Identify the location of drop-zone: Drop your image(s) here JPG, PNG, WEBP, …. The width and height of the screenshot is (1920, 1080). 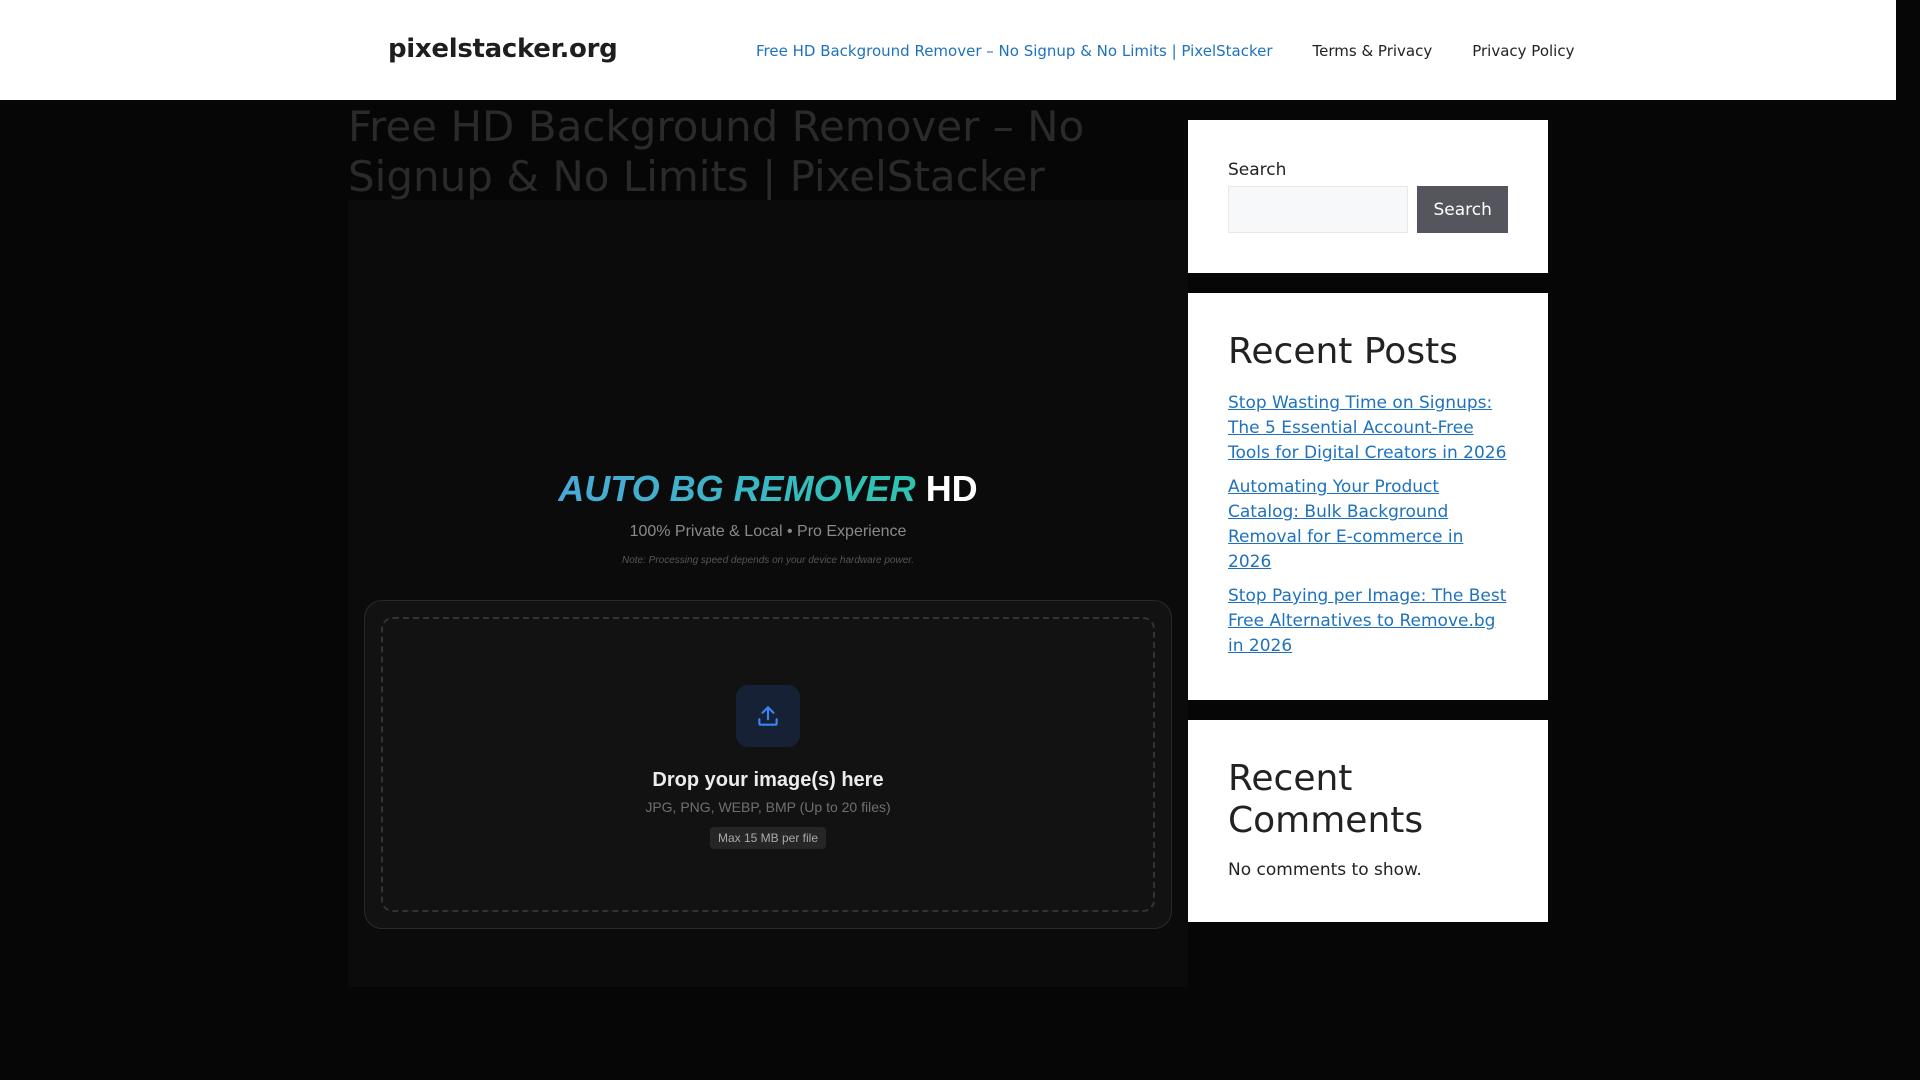
(768, 764).